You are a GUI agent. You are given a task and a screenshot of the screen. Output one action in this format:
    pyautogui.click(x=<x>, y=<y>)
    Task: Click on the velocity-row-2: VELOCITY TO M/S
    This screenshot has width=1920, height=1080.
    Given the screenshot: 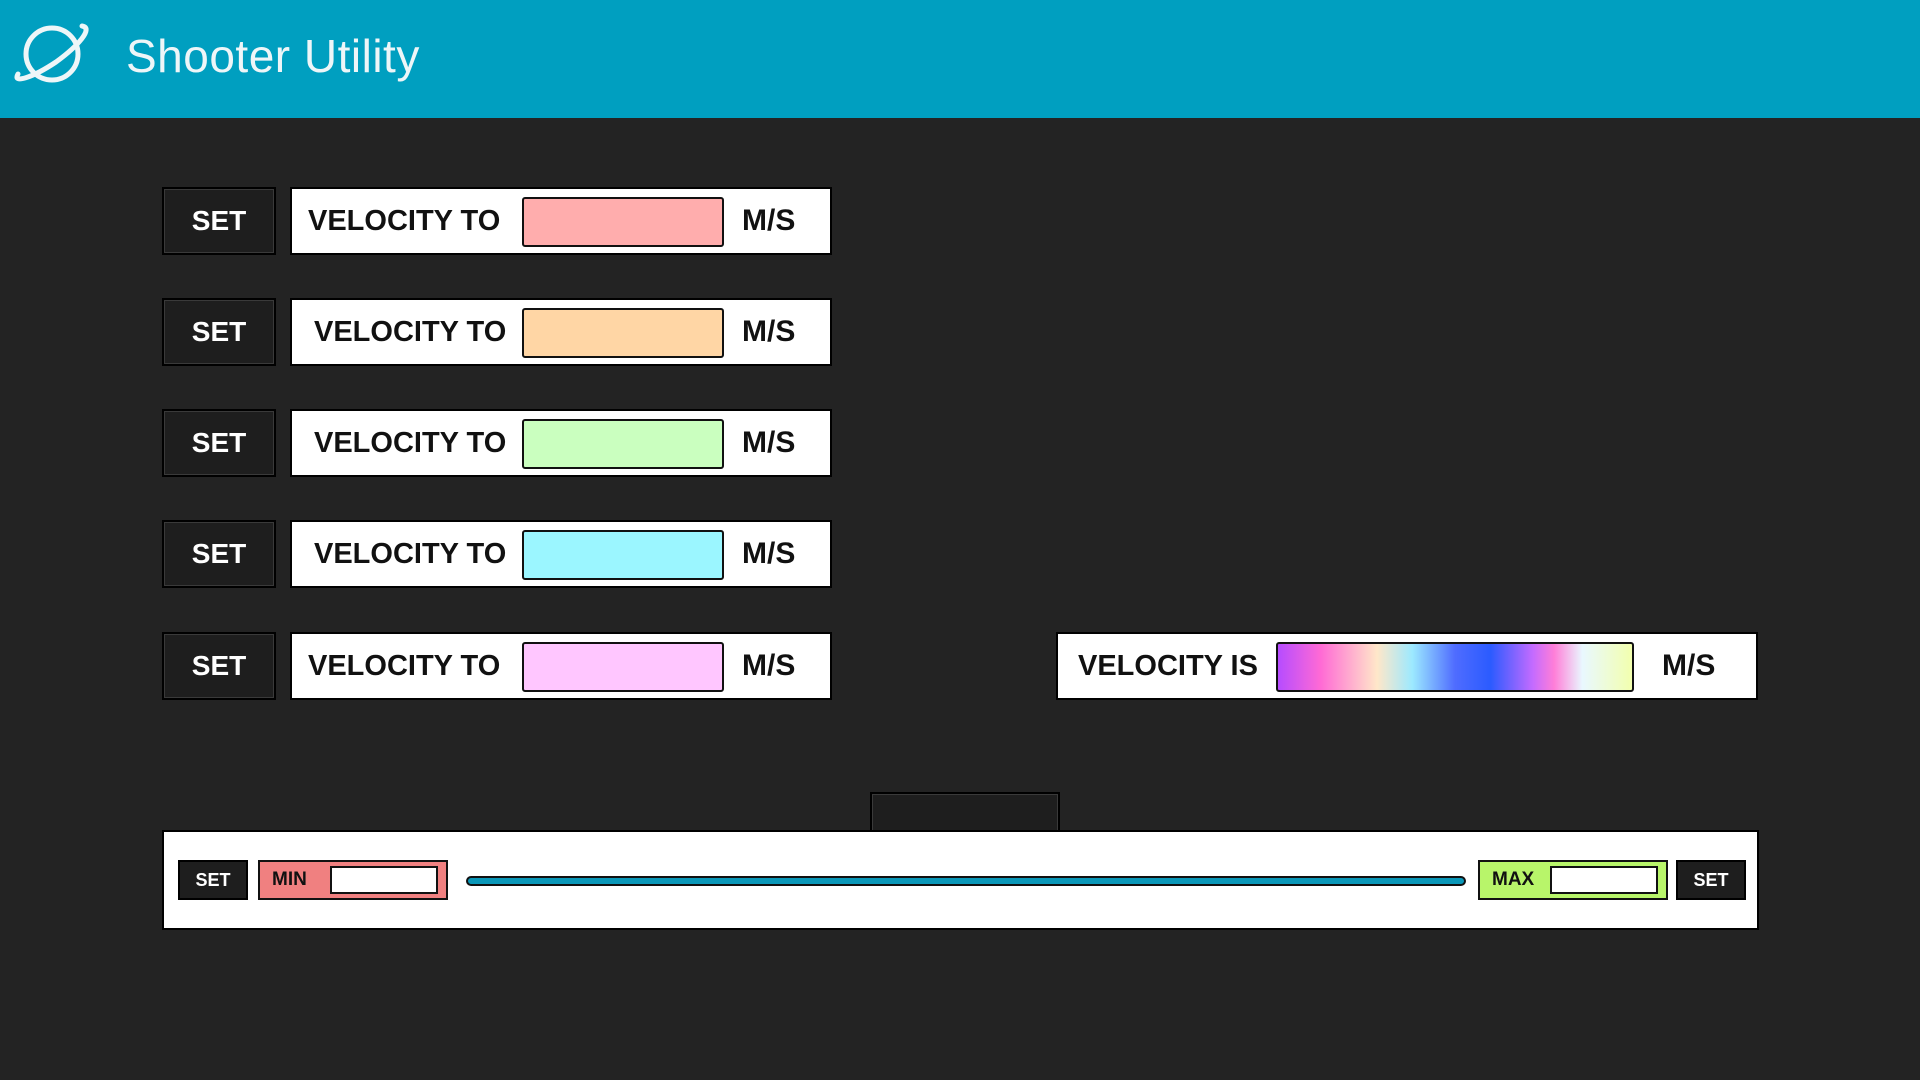 What is the action you would take?
    pyautogui.click(x=561, y=332)
    